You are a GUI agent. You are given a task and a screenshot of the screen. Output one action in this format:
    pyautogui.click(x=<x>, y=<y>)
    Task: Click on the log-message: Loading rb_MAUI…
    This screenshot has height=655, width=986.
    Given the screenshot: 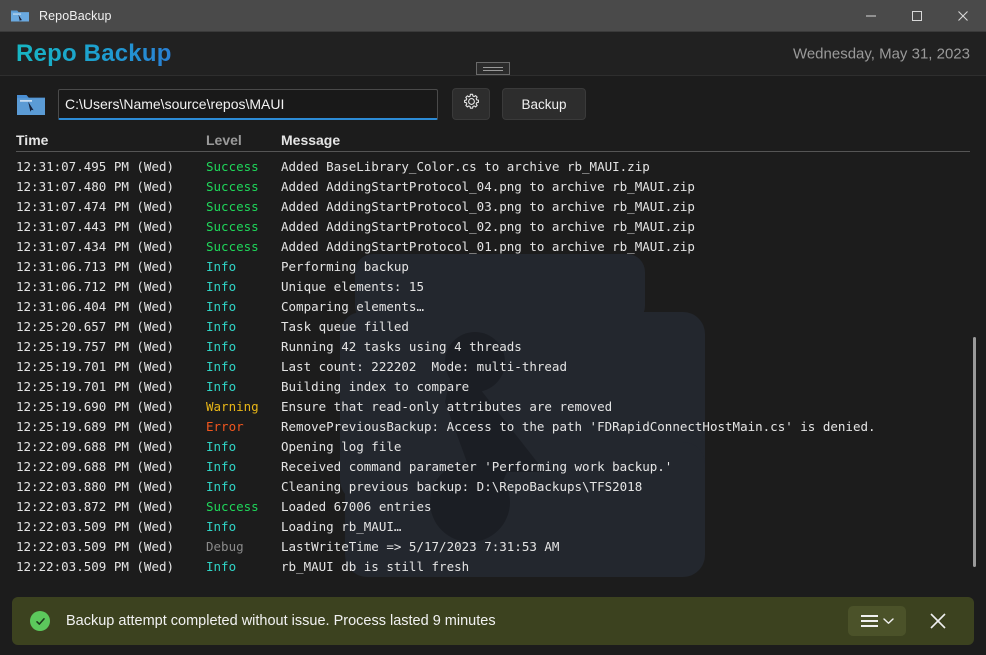 What is the action you would take?
    pyautogui.click(x=341, y=526)
    